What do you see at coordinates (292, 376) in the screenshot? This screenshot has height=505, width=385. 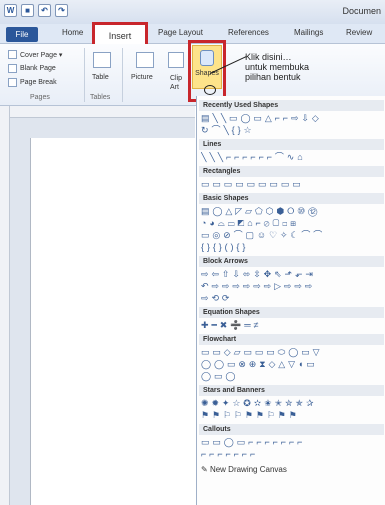 I see `shape-row: ◯ ▭ ◯` at bounding box center [292, 376].